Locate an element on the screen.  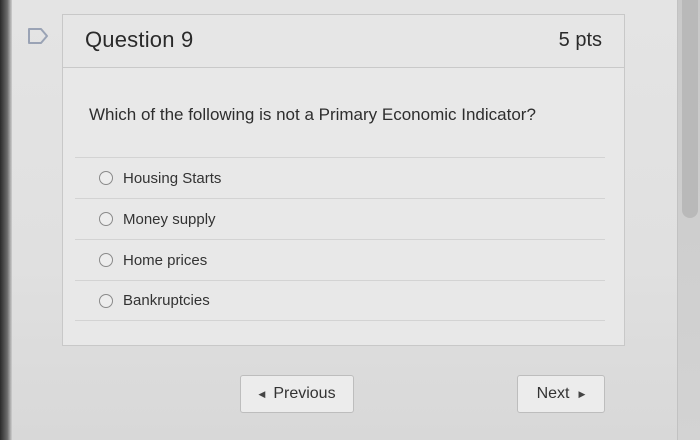
scrollbar is located at coordinates (688, 220).